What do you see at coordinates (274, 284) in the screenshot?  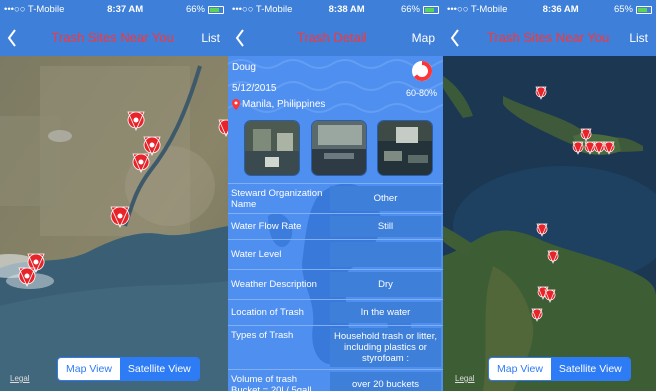 I see `field-label: Weather Description` at bounding box center [274, 284].